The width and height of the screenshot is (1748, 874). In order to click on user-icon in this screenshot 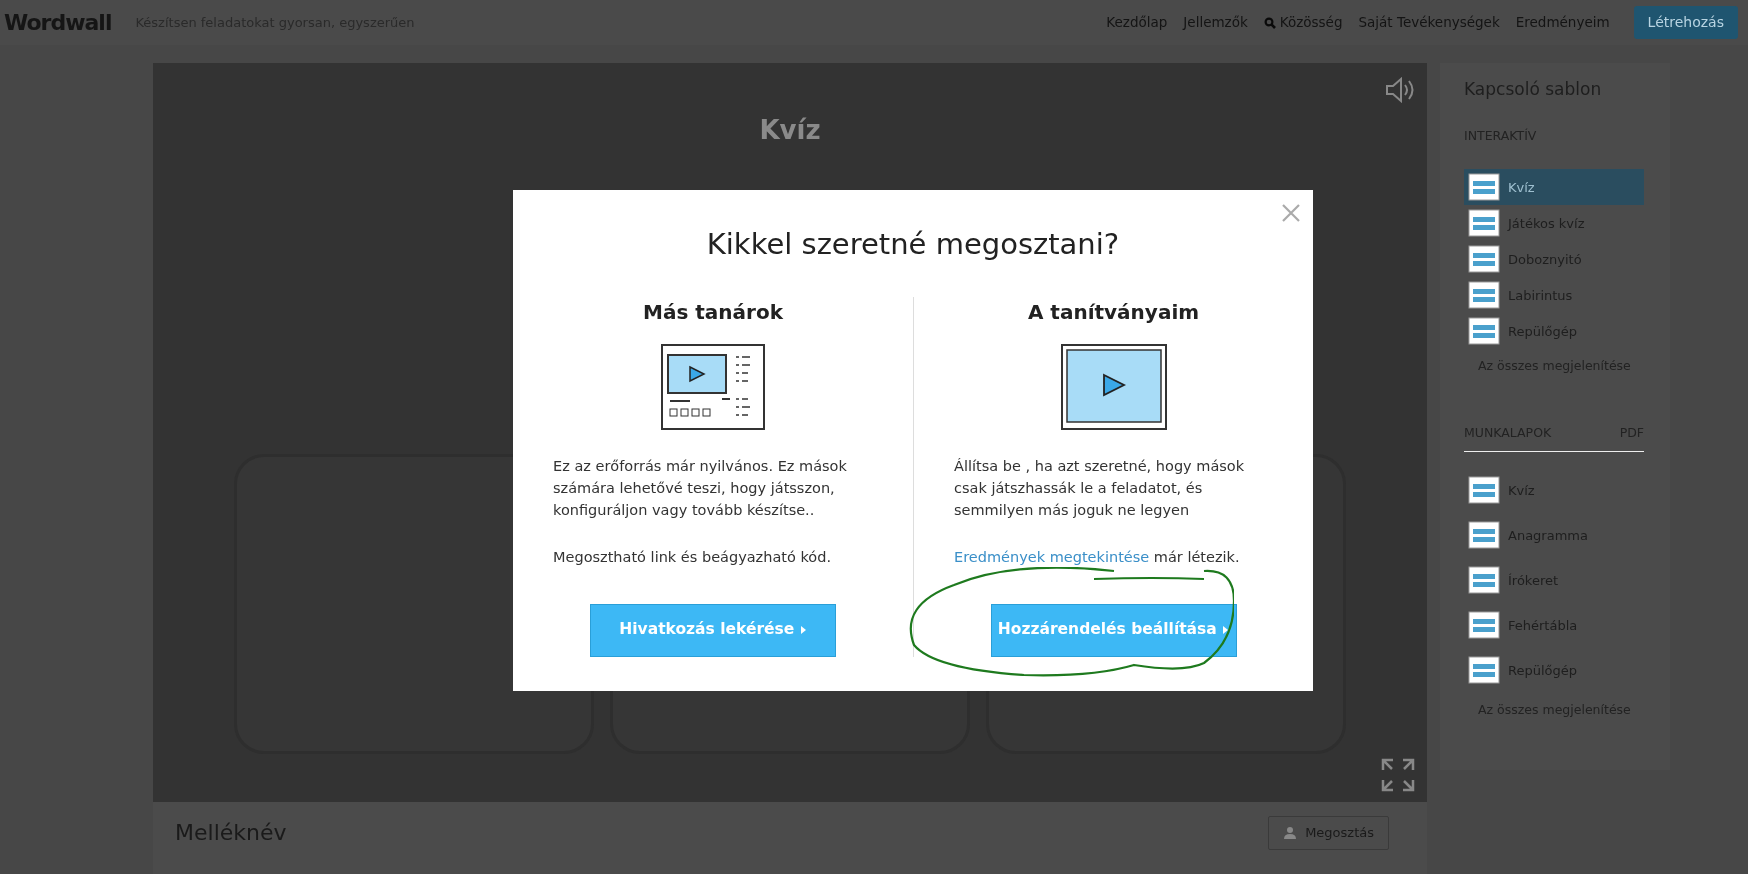, I will do `click(1290, 832)`.